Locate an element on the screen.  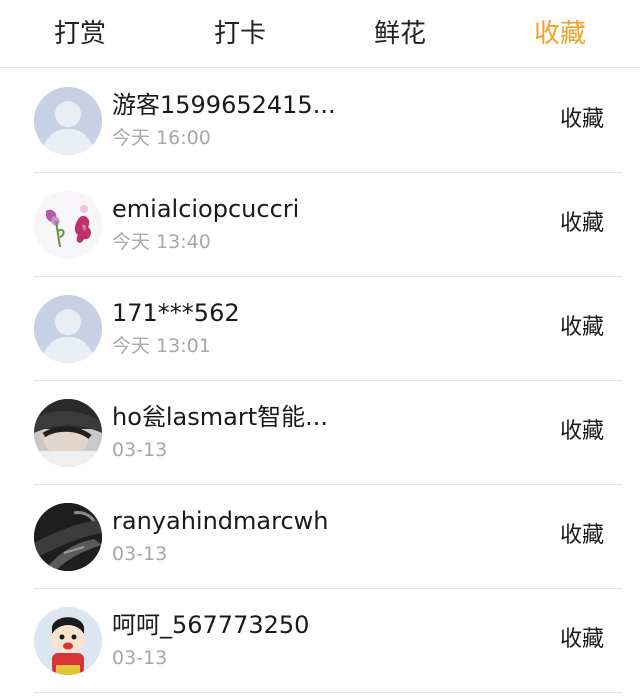
user-name: 171***562 is located at coordinates (176, 313).